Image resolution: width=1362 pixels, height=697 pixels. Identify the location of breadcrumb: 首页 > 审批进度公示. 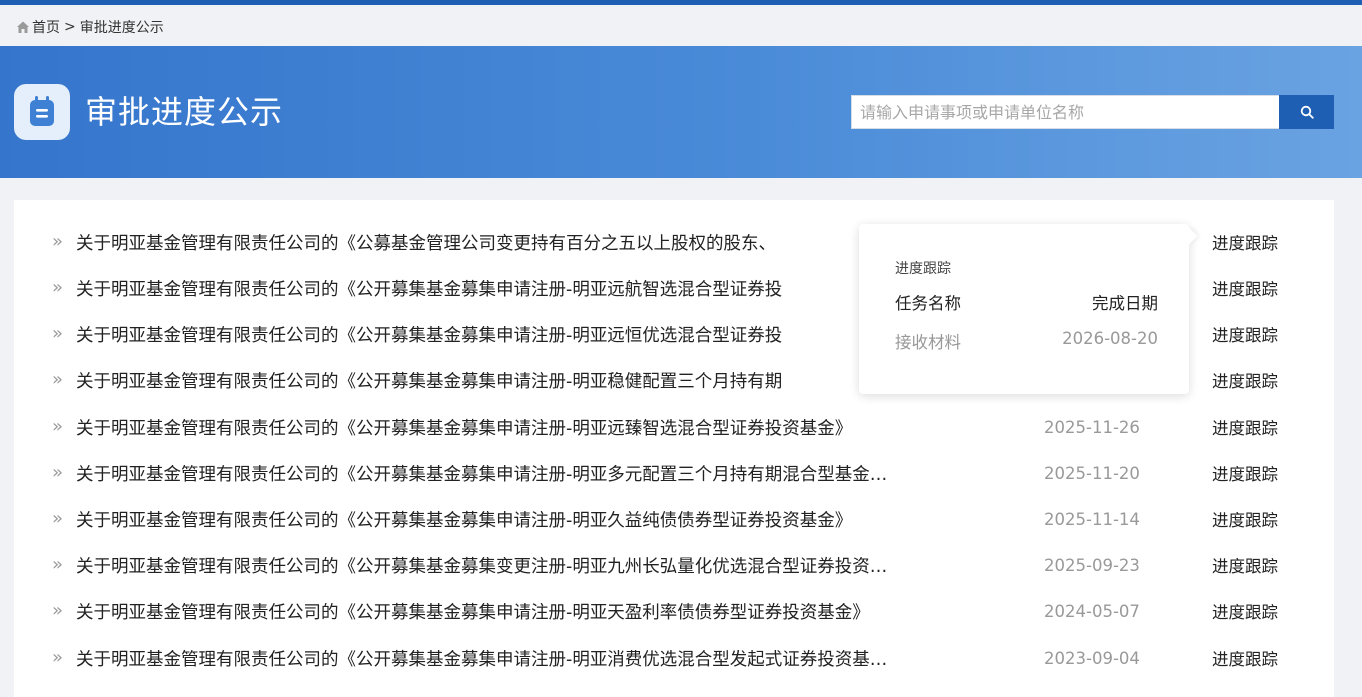
(90, 27).